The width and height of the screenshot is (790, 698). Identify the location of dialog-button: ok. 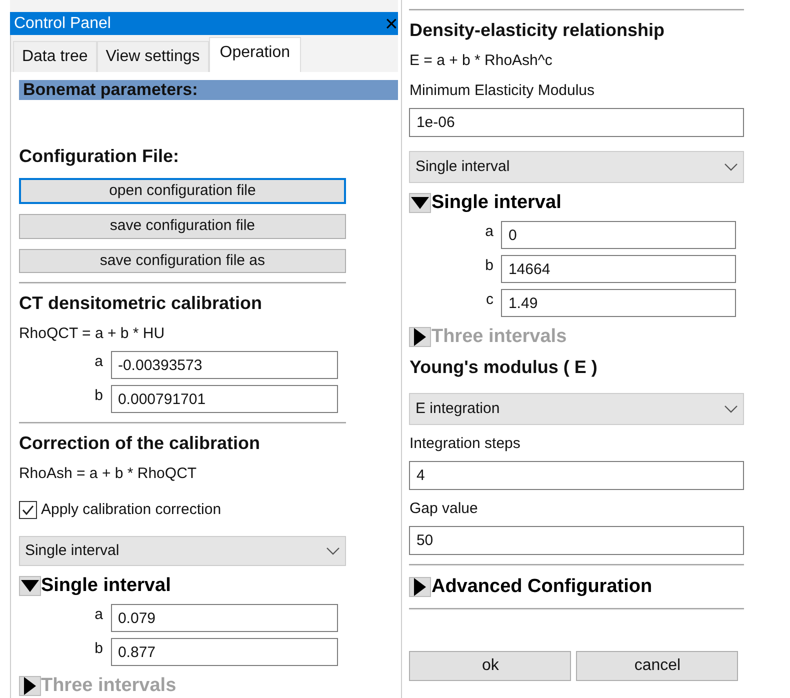
(490, 666).